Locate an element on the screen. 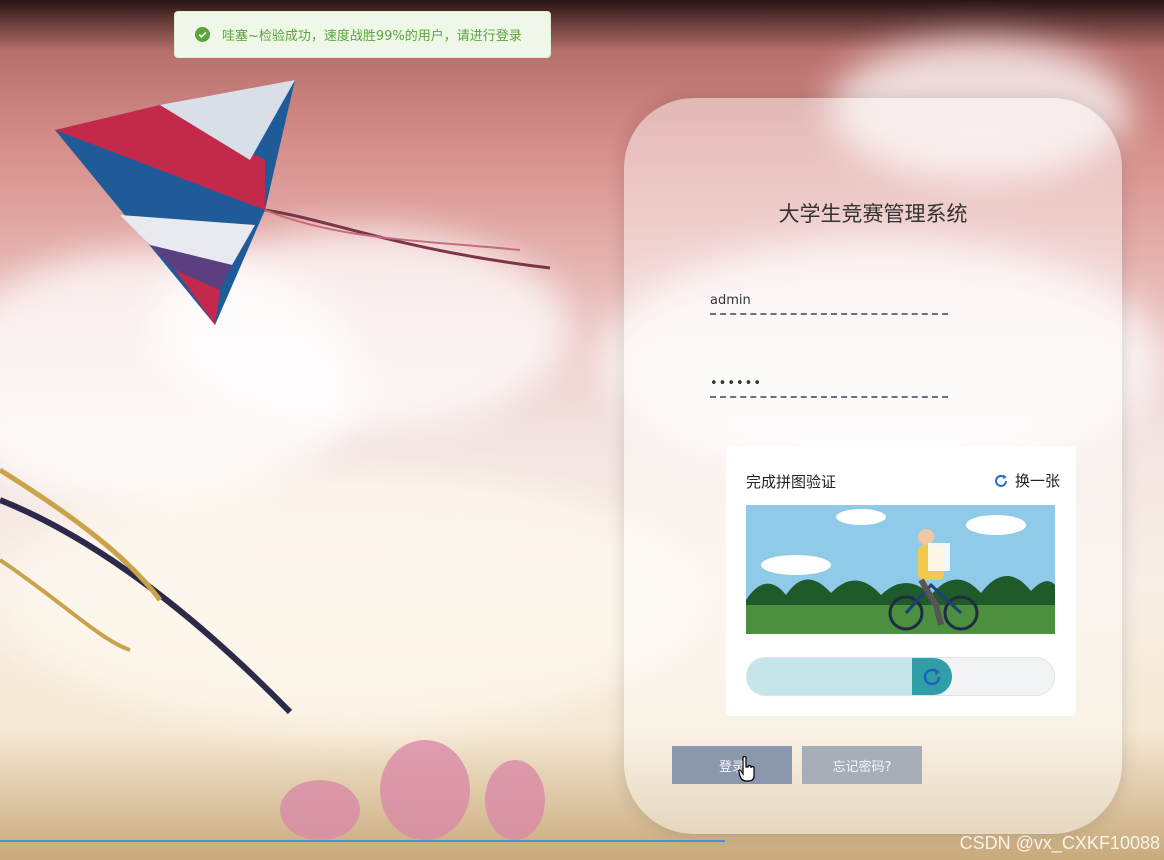 Image resolution: width=1164 pixels, height=860 pixels. forgot-password-button: 忘记密码? is located at coordinates (862, 765).